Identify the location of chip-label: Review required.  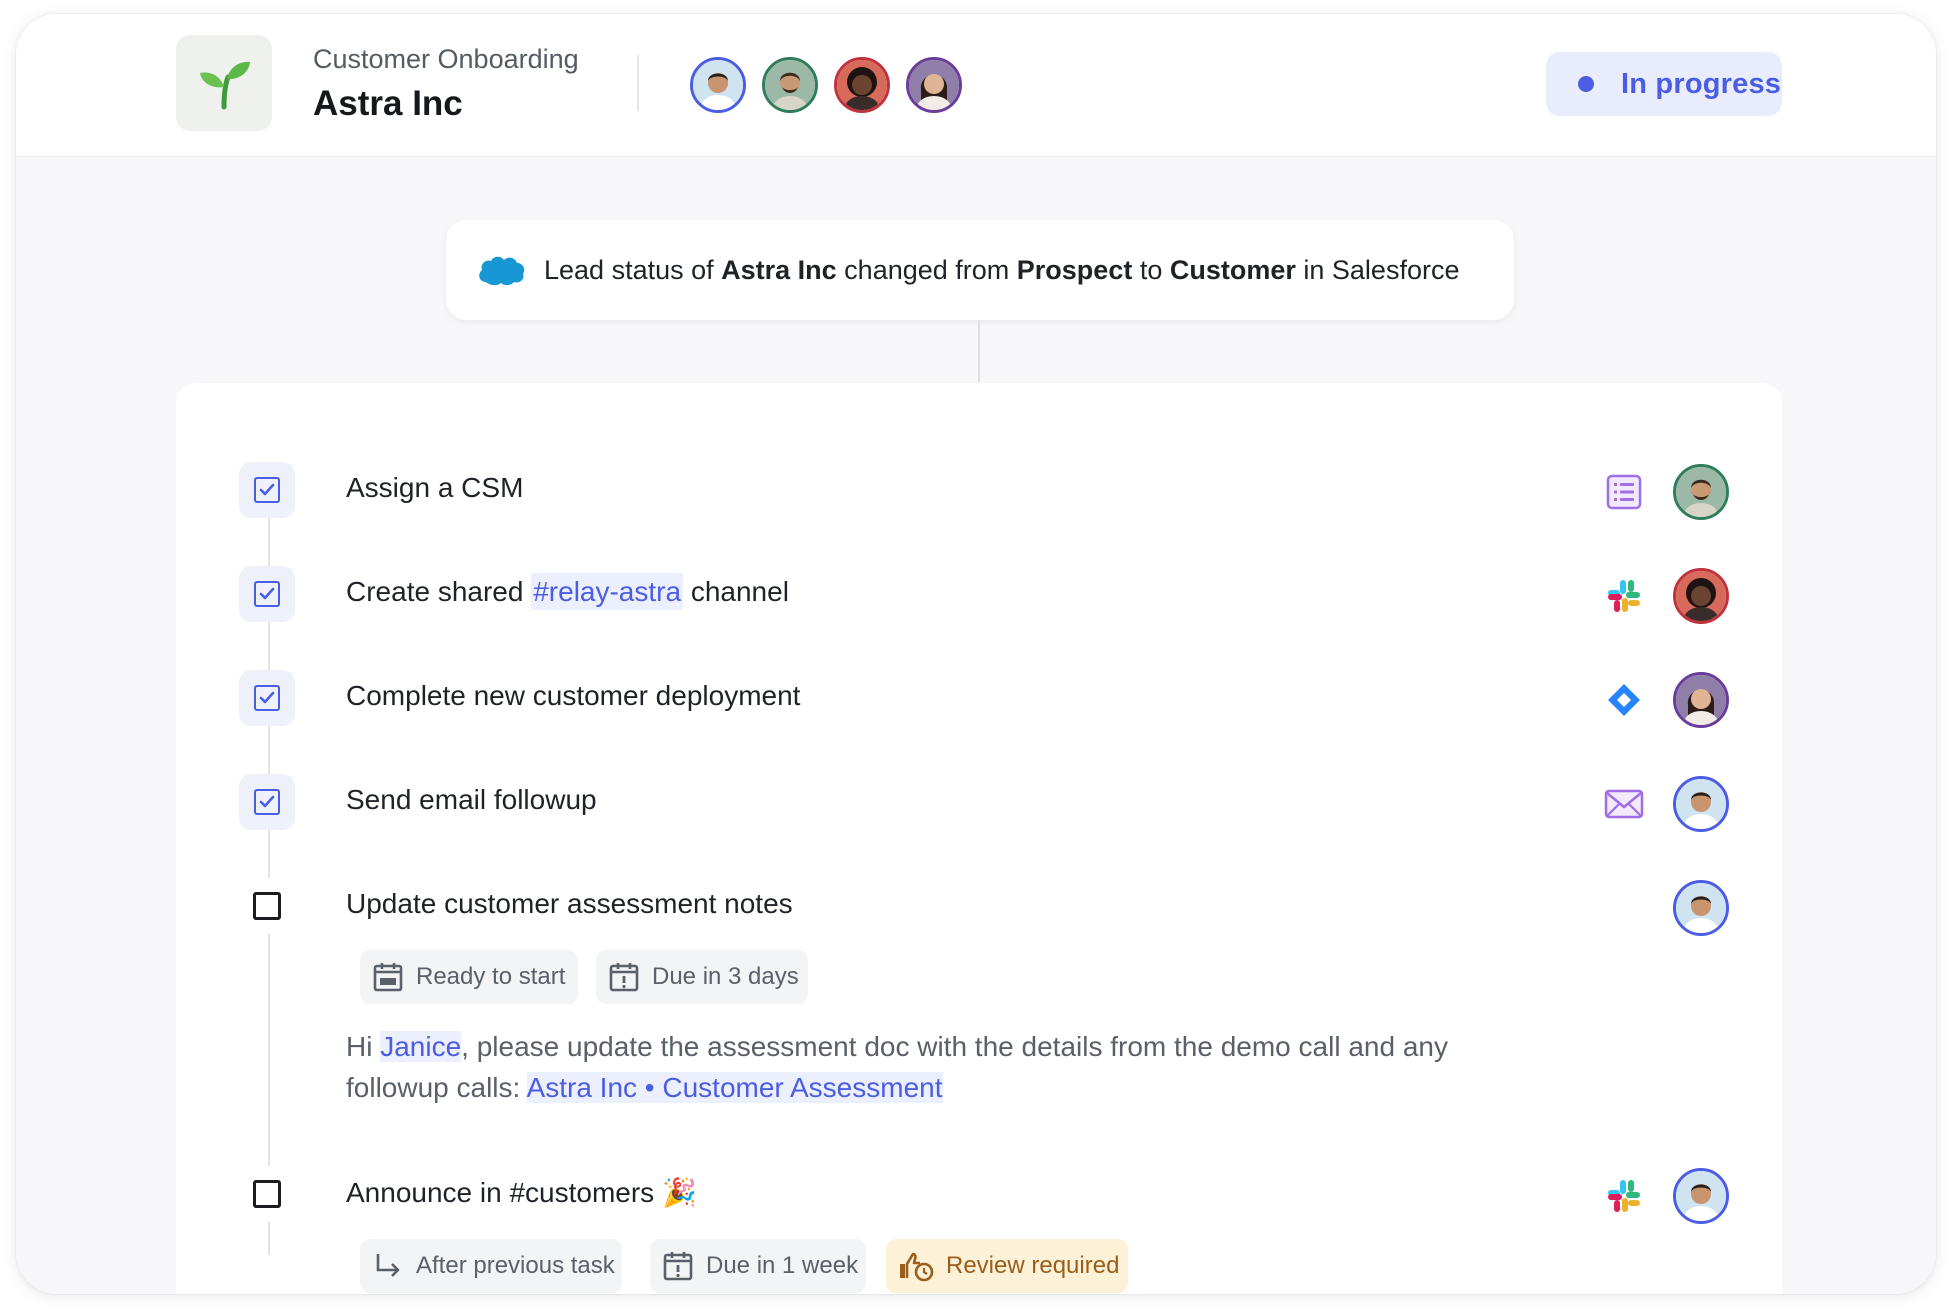
(1033, 1265).